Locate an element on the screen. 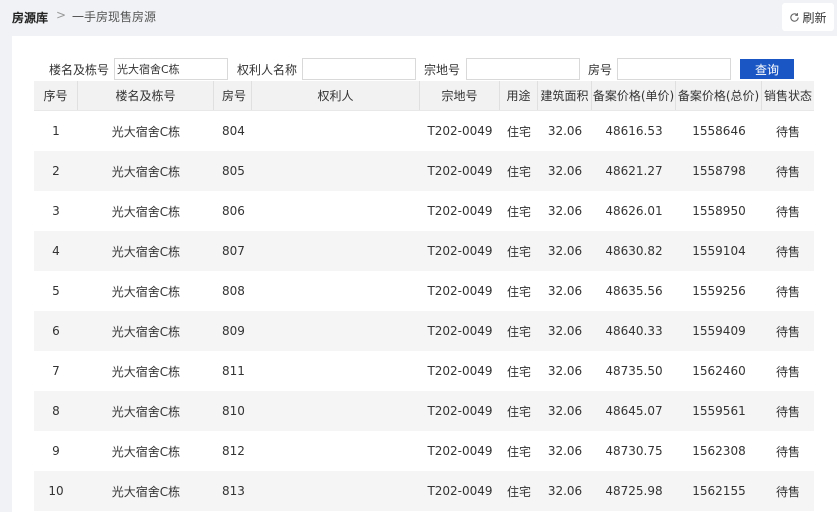 This screenshot has width=837, height=512. cell-total-price: 1558950 is located at coordinates (719, 211).